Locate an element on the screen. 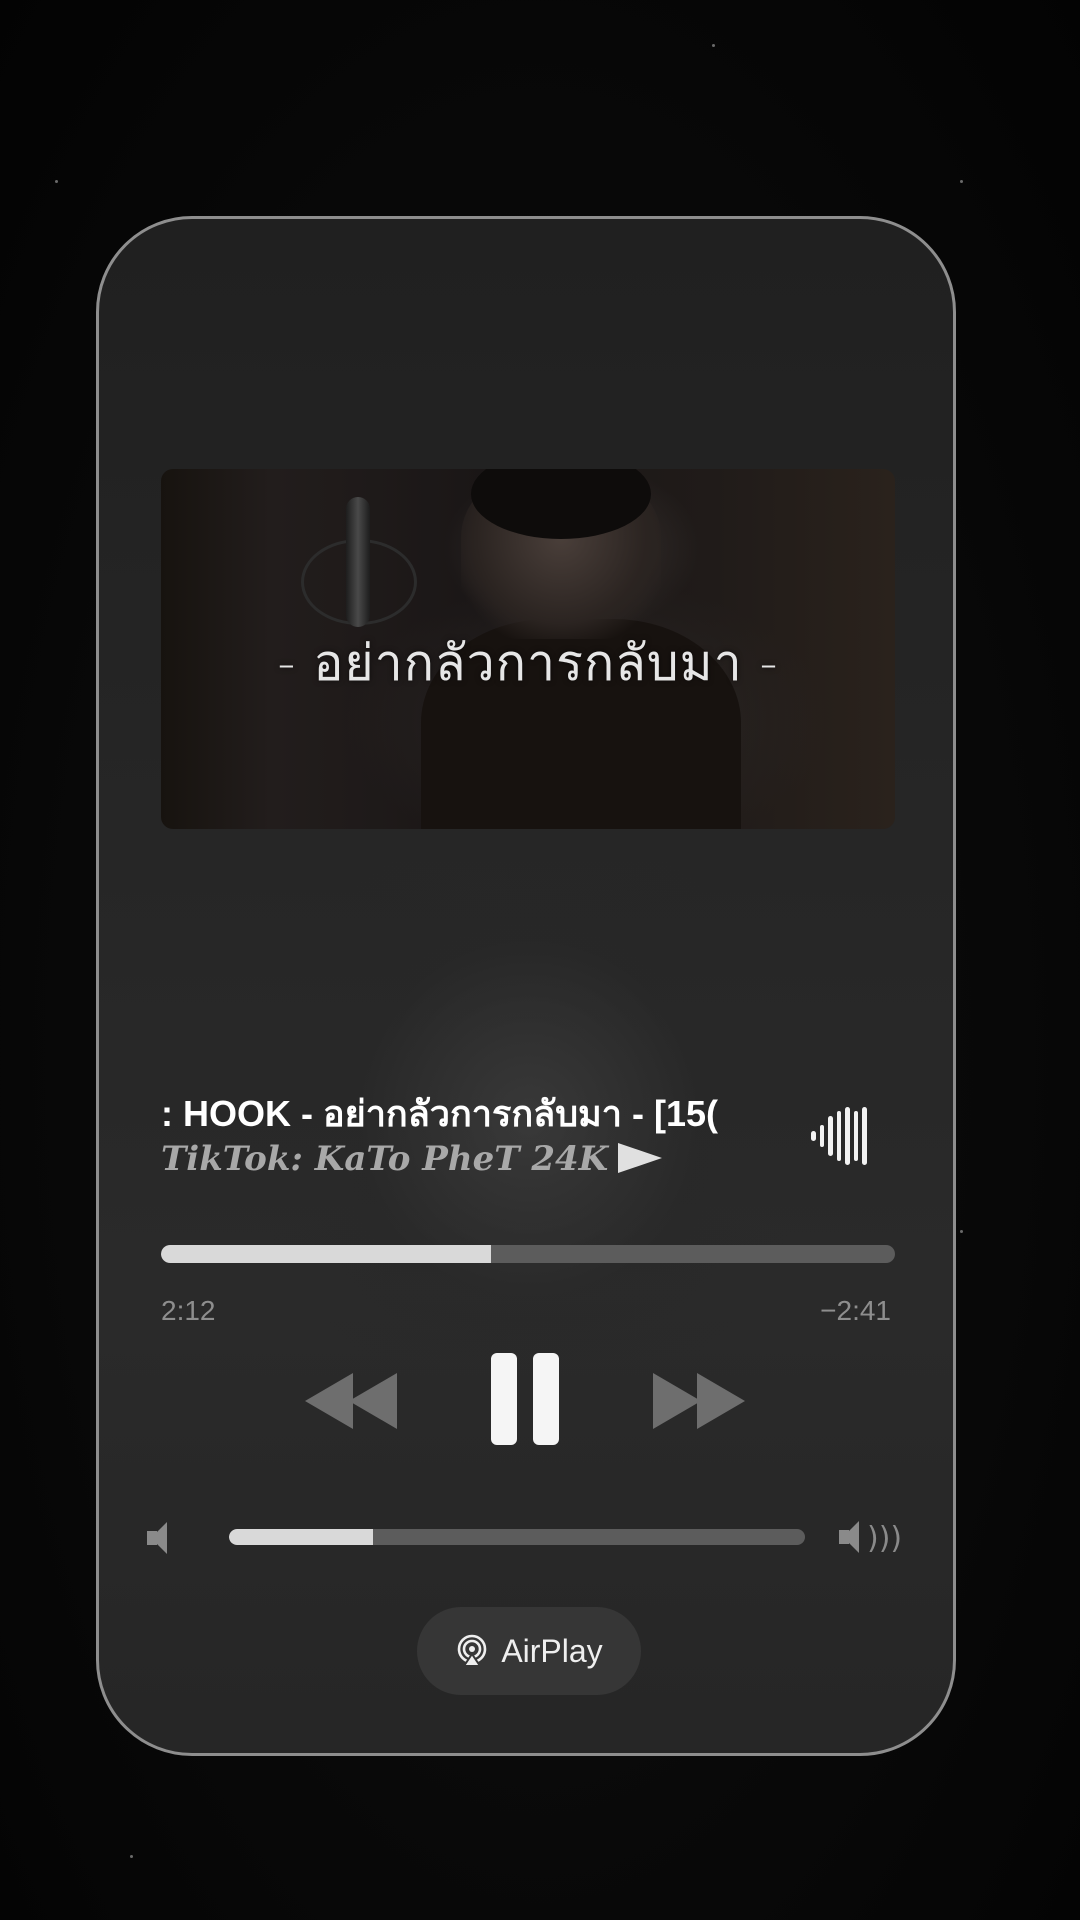 This screenshot has height=1920, width=1080. airplay-icon is located at coordinates (472, 1650).